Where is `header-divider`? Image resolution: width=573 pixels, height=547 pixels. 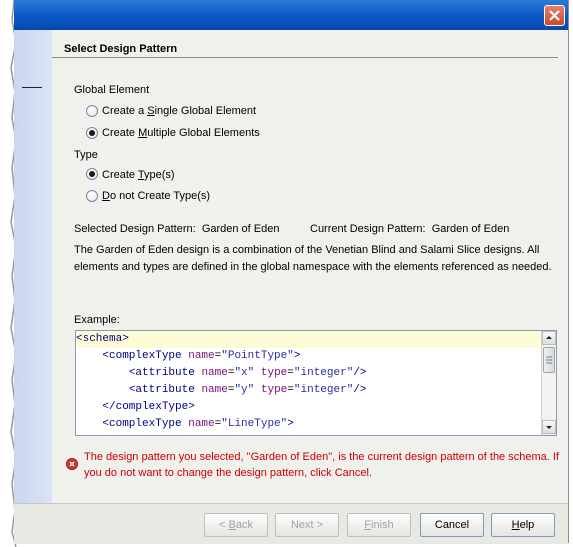 header-divider is located at coordinates (305, 57).